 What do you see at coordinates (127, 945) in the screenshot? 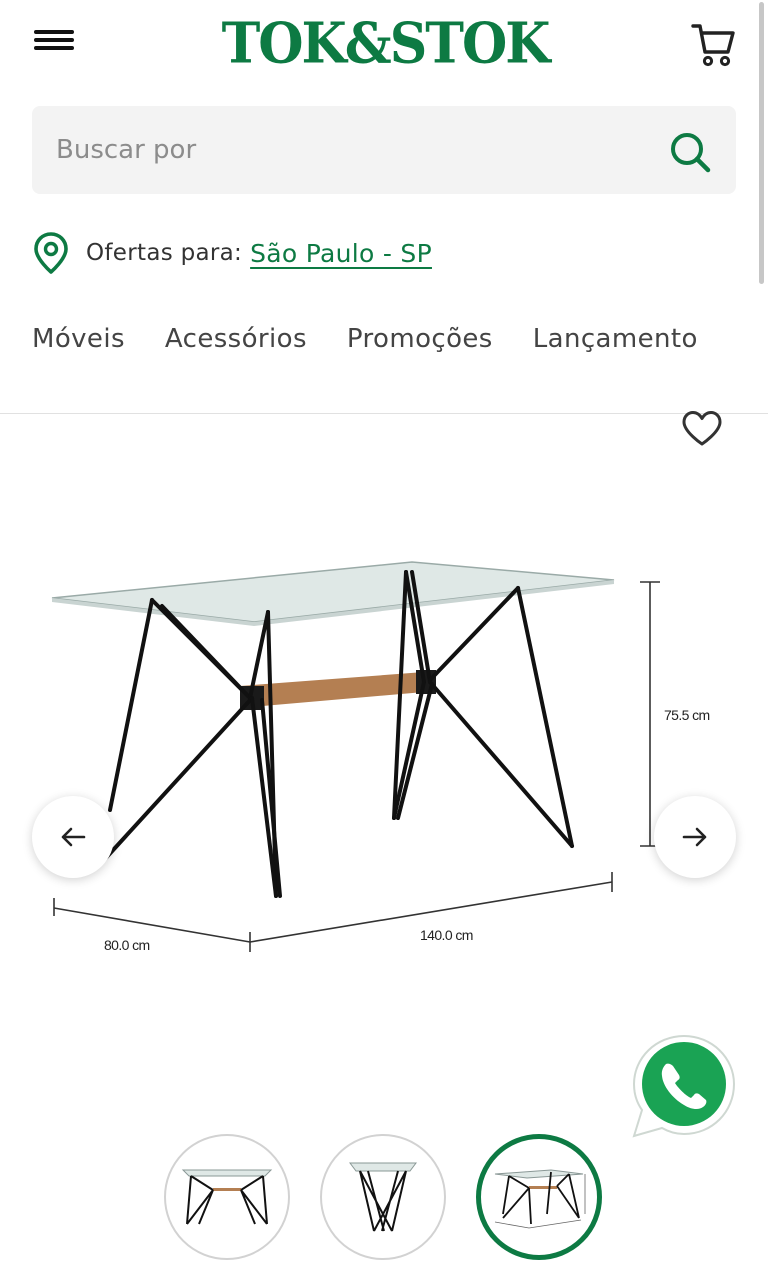
I see `dimension-depth: 80.0 cm` at bounding box center [127, 945].